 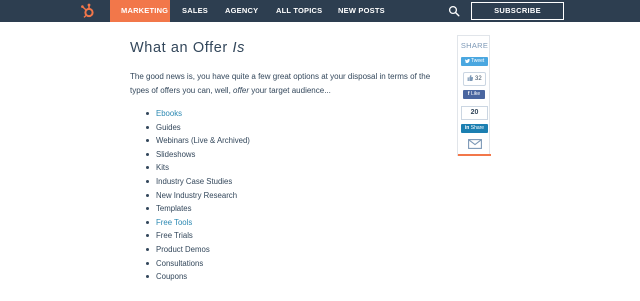 What do you see at coordinates (176, 154) in the screenshot?
I see `offer-label: Slideshows` at bounding box center [176, 154].